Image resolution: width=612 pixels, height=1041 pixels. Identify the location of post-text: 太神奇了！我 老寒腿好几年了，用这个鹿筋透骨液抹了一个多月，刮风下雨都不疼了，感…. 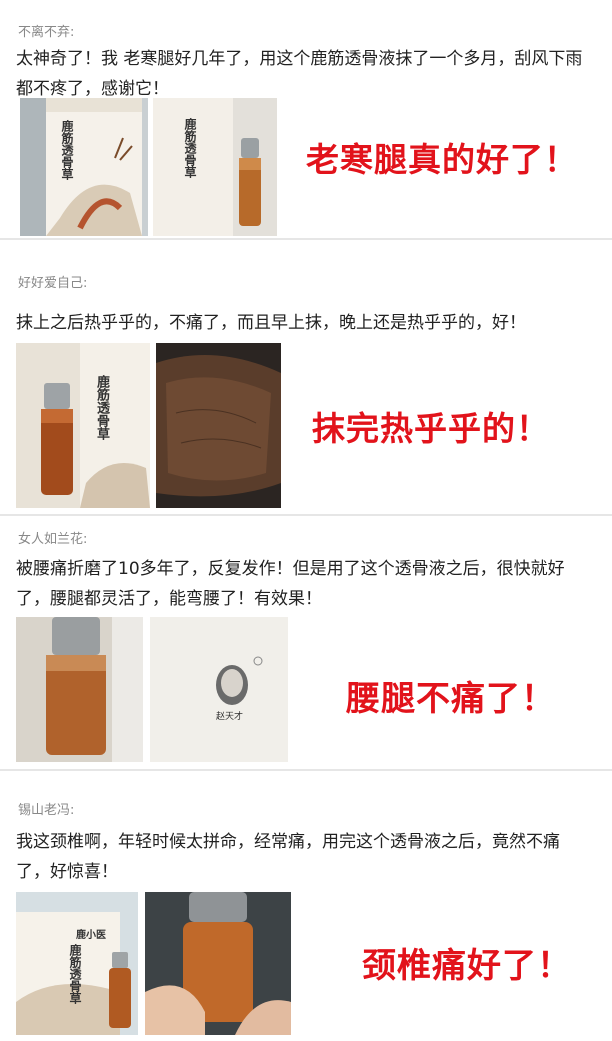
(299, 74).